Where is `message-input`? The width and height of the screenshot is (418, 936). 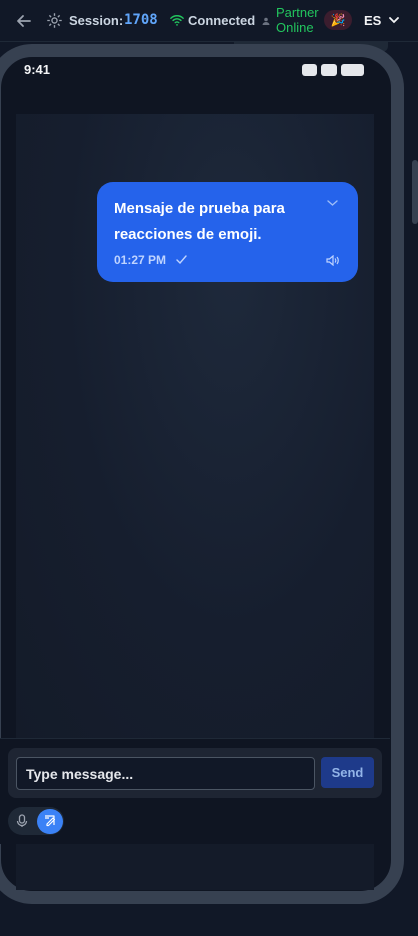 message-input is located at coordinates (165, 773).